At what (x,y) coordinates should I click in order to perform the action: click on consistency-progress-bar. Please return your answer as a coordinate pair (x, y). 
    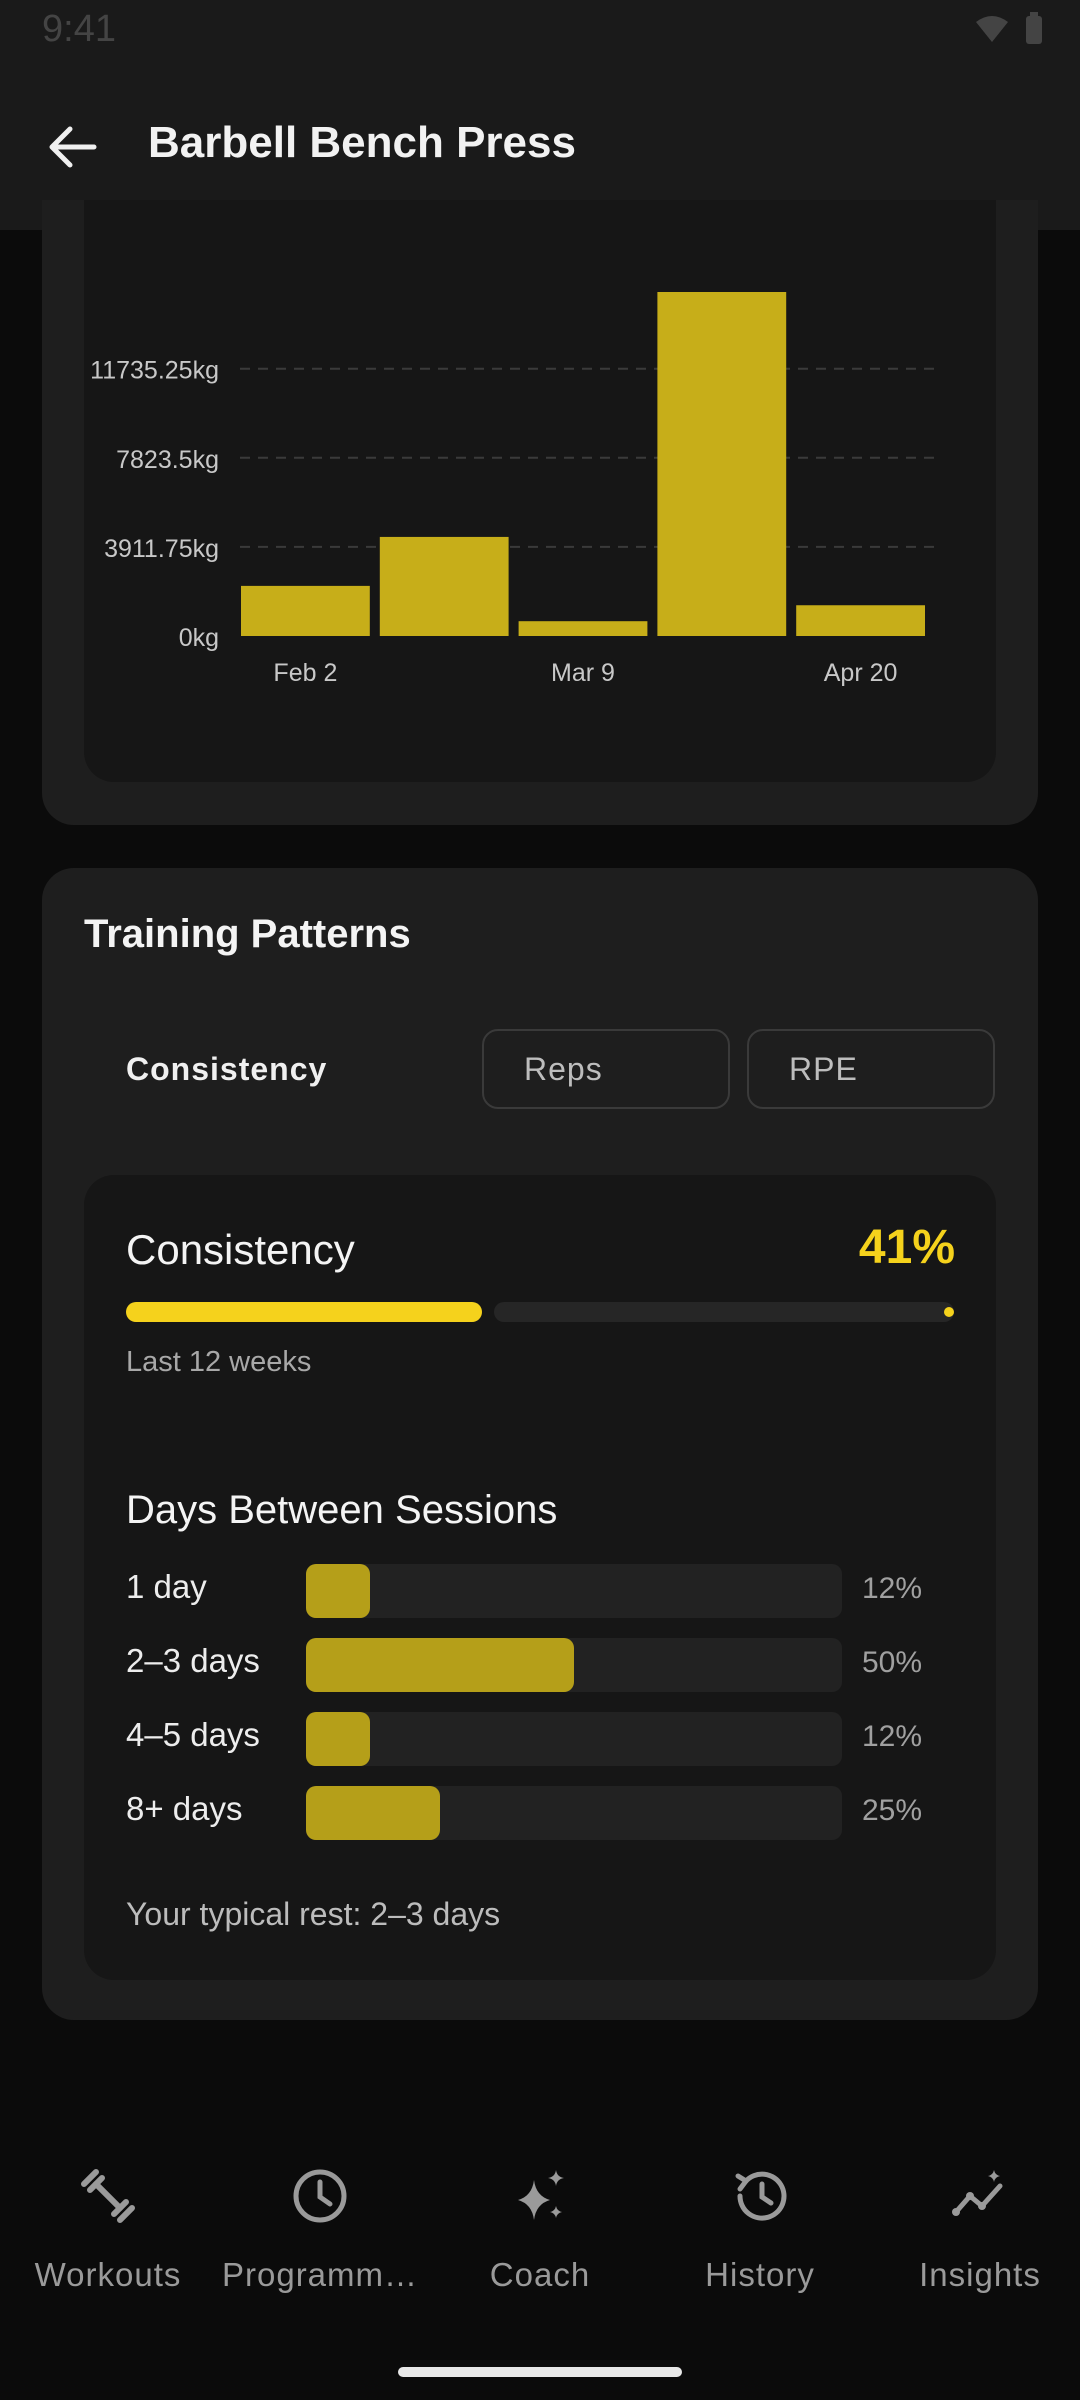
    Looking at the image, I should click on (540, 1312).